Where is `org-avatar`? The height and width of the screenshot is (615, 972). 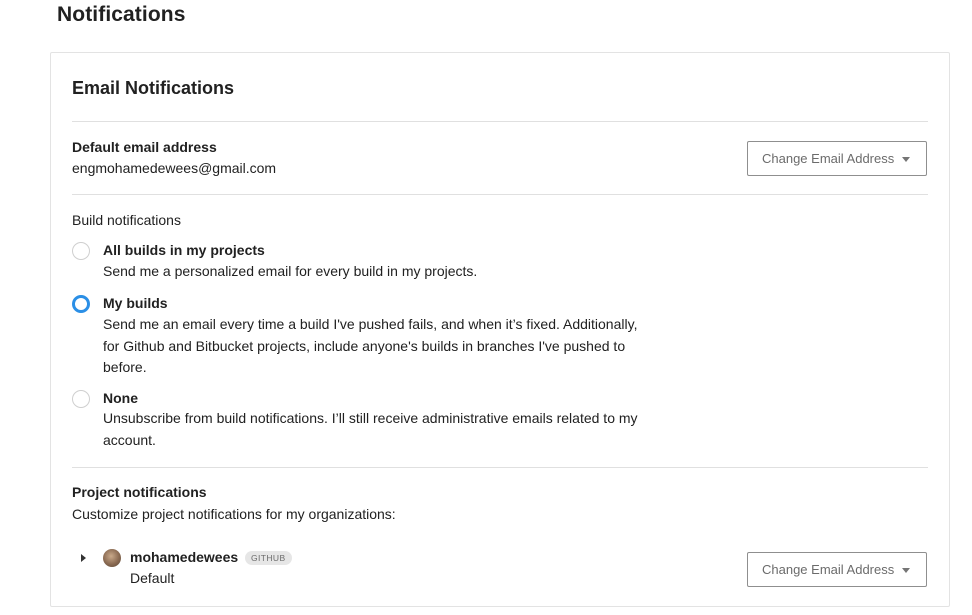
org-avatar is located at coordinates (112, 558).